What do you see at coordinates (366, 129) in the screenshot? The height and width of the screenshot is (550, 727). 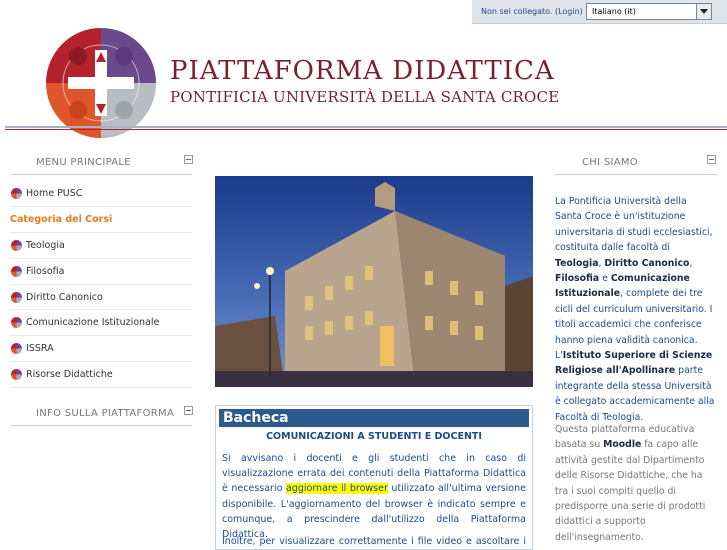 I see `header-divider-red` at bounding box center [366, 129].